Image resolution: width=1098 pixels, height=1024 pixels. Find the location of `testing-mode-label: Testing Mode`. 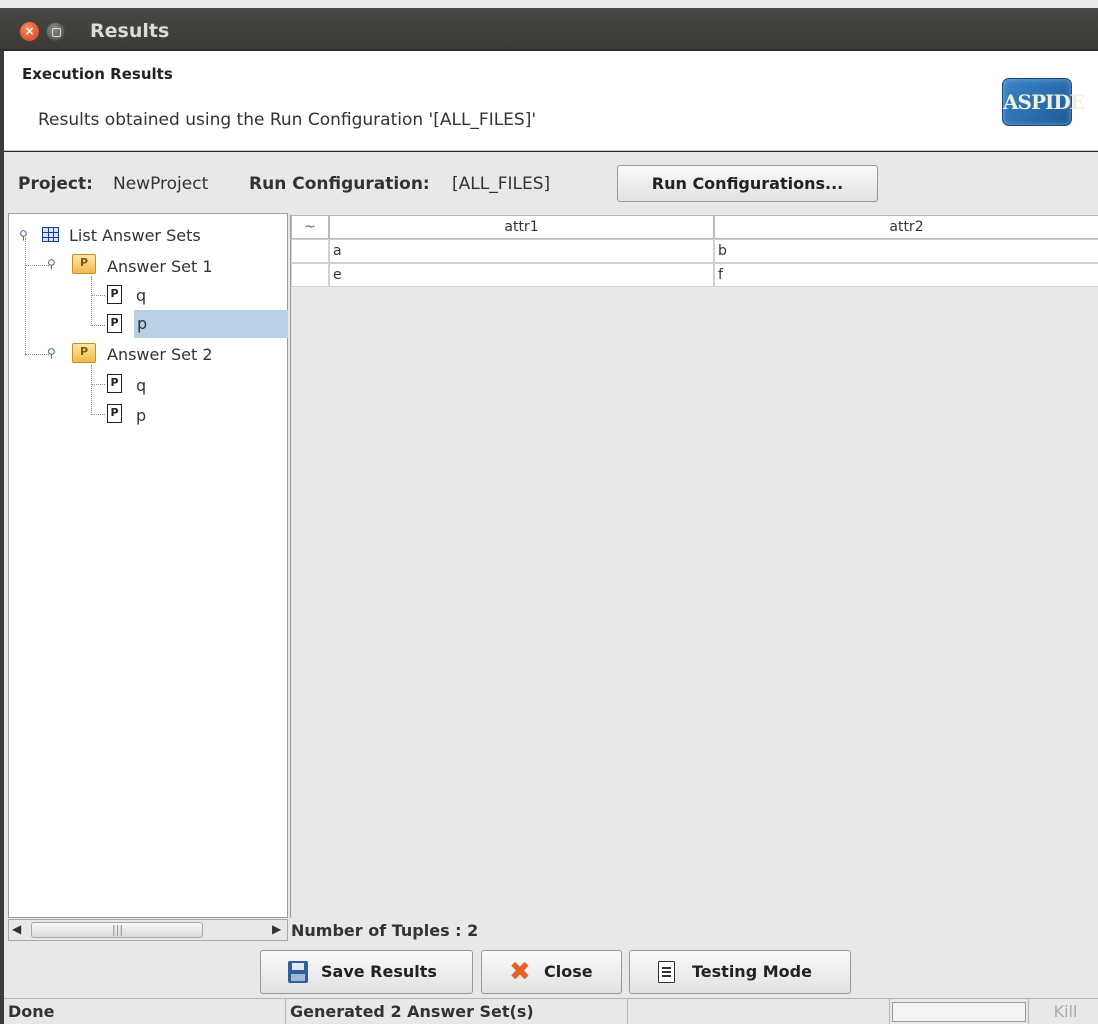

testing-mode-label: Testing Mode is located at coordinates (752, 971).